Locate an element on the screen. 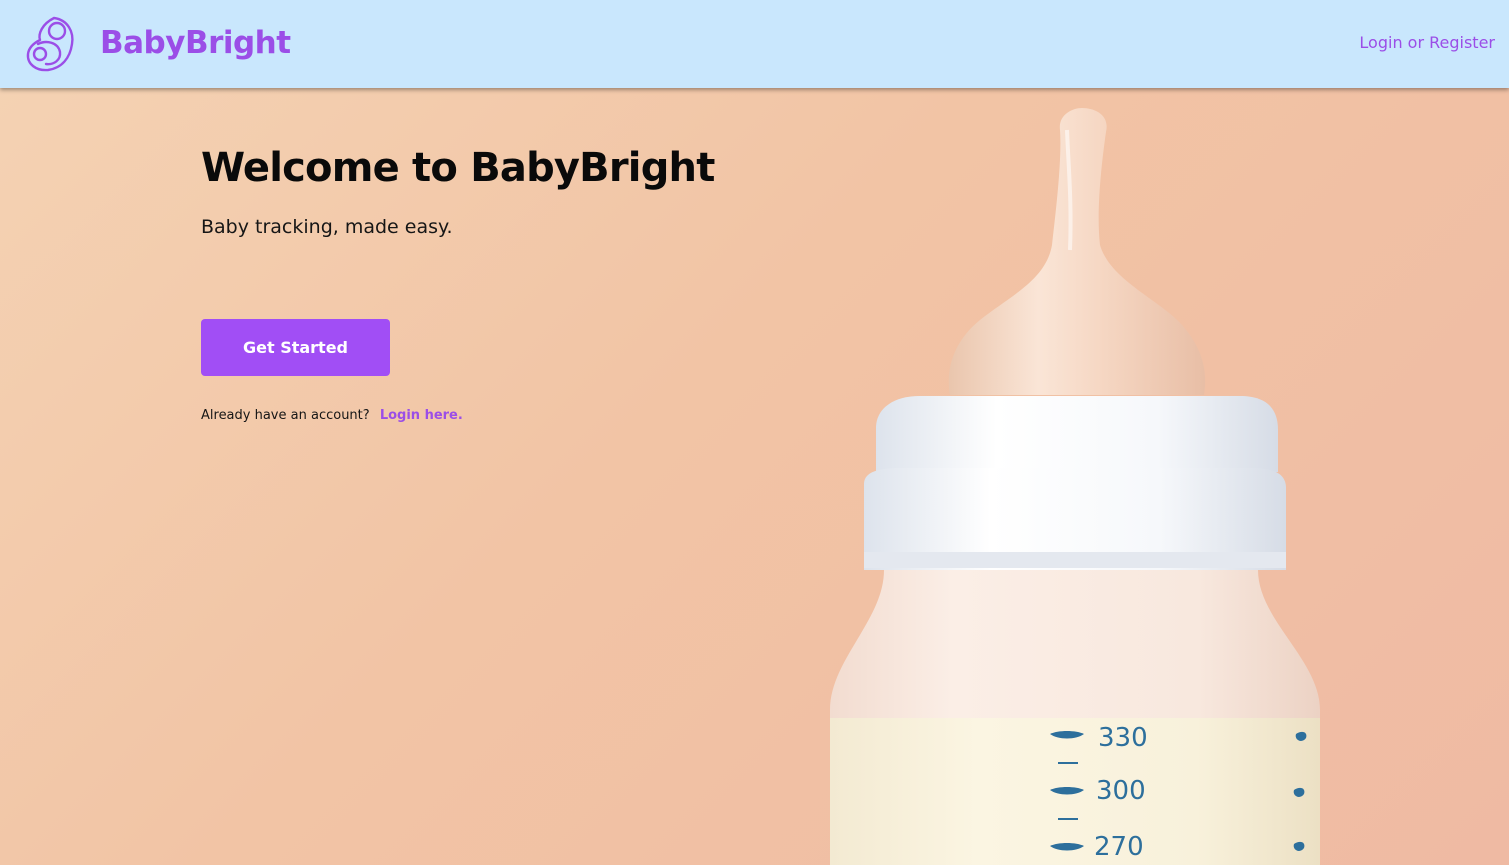  login-register-link: Login or Register is located at coordinates (1427, 43).